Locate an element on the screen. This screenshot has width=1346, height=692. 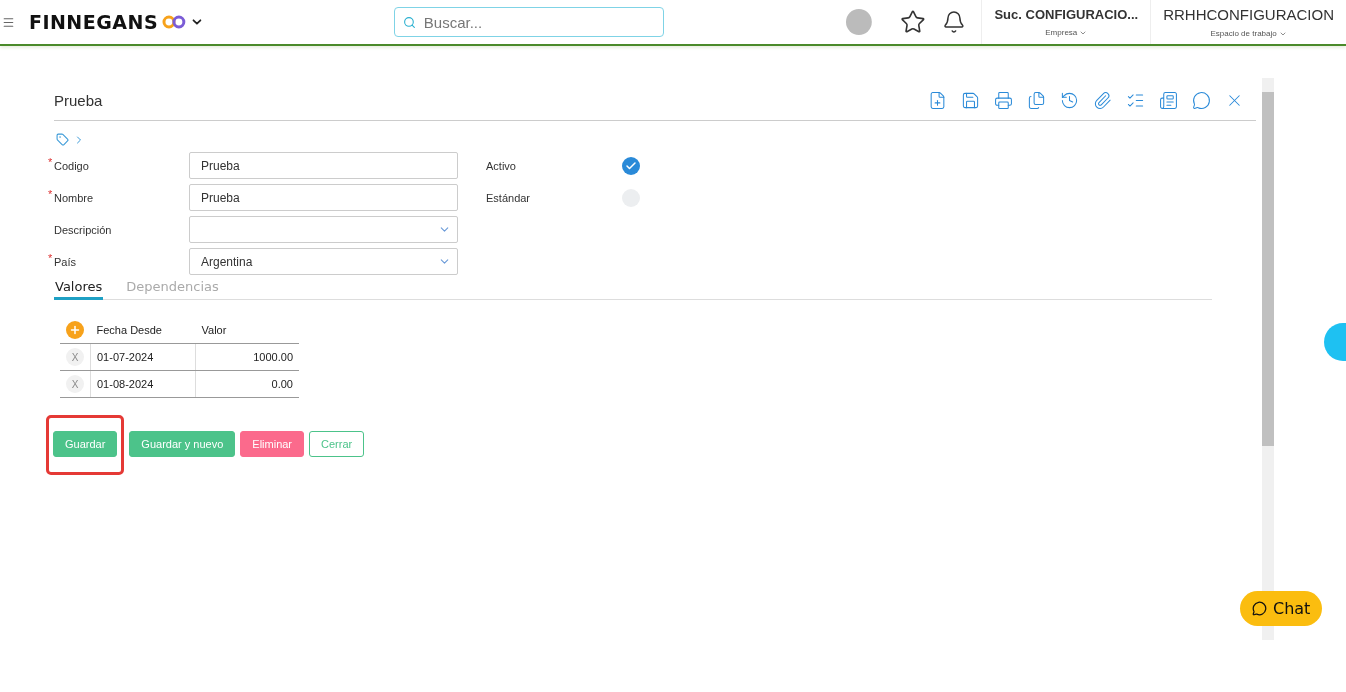
checkbox-label: Activo is located at coordinates (501, 165).